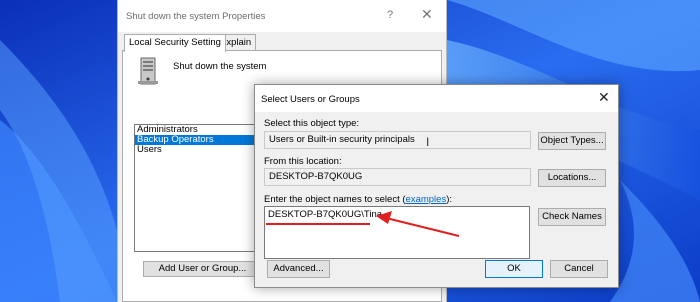 The height and width of the screenshot is (302, 700). Describe the element at coordinates (303, 161) in the screenshot. I see `location-label: From this location:` at that location.